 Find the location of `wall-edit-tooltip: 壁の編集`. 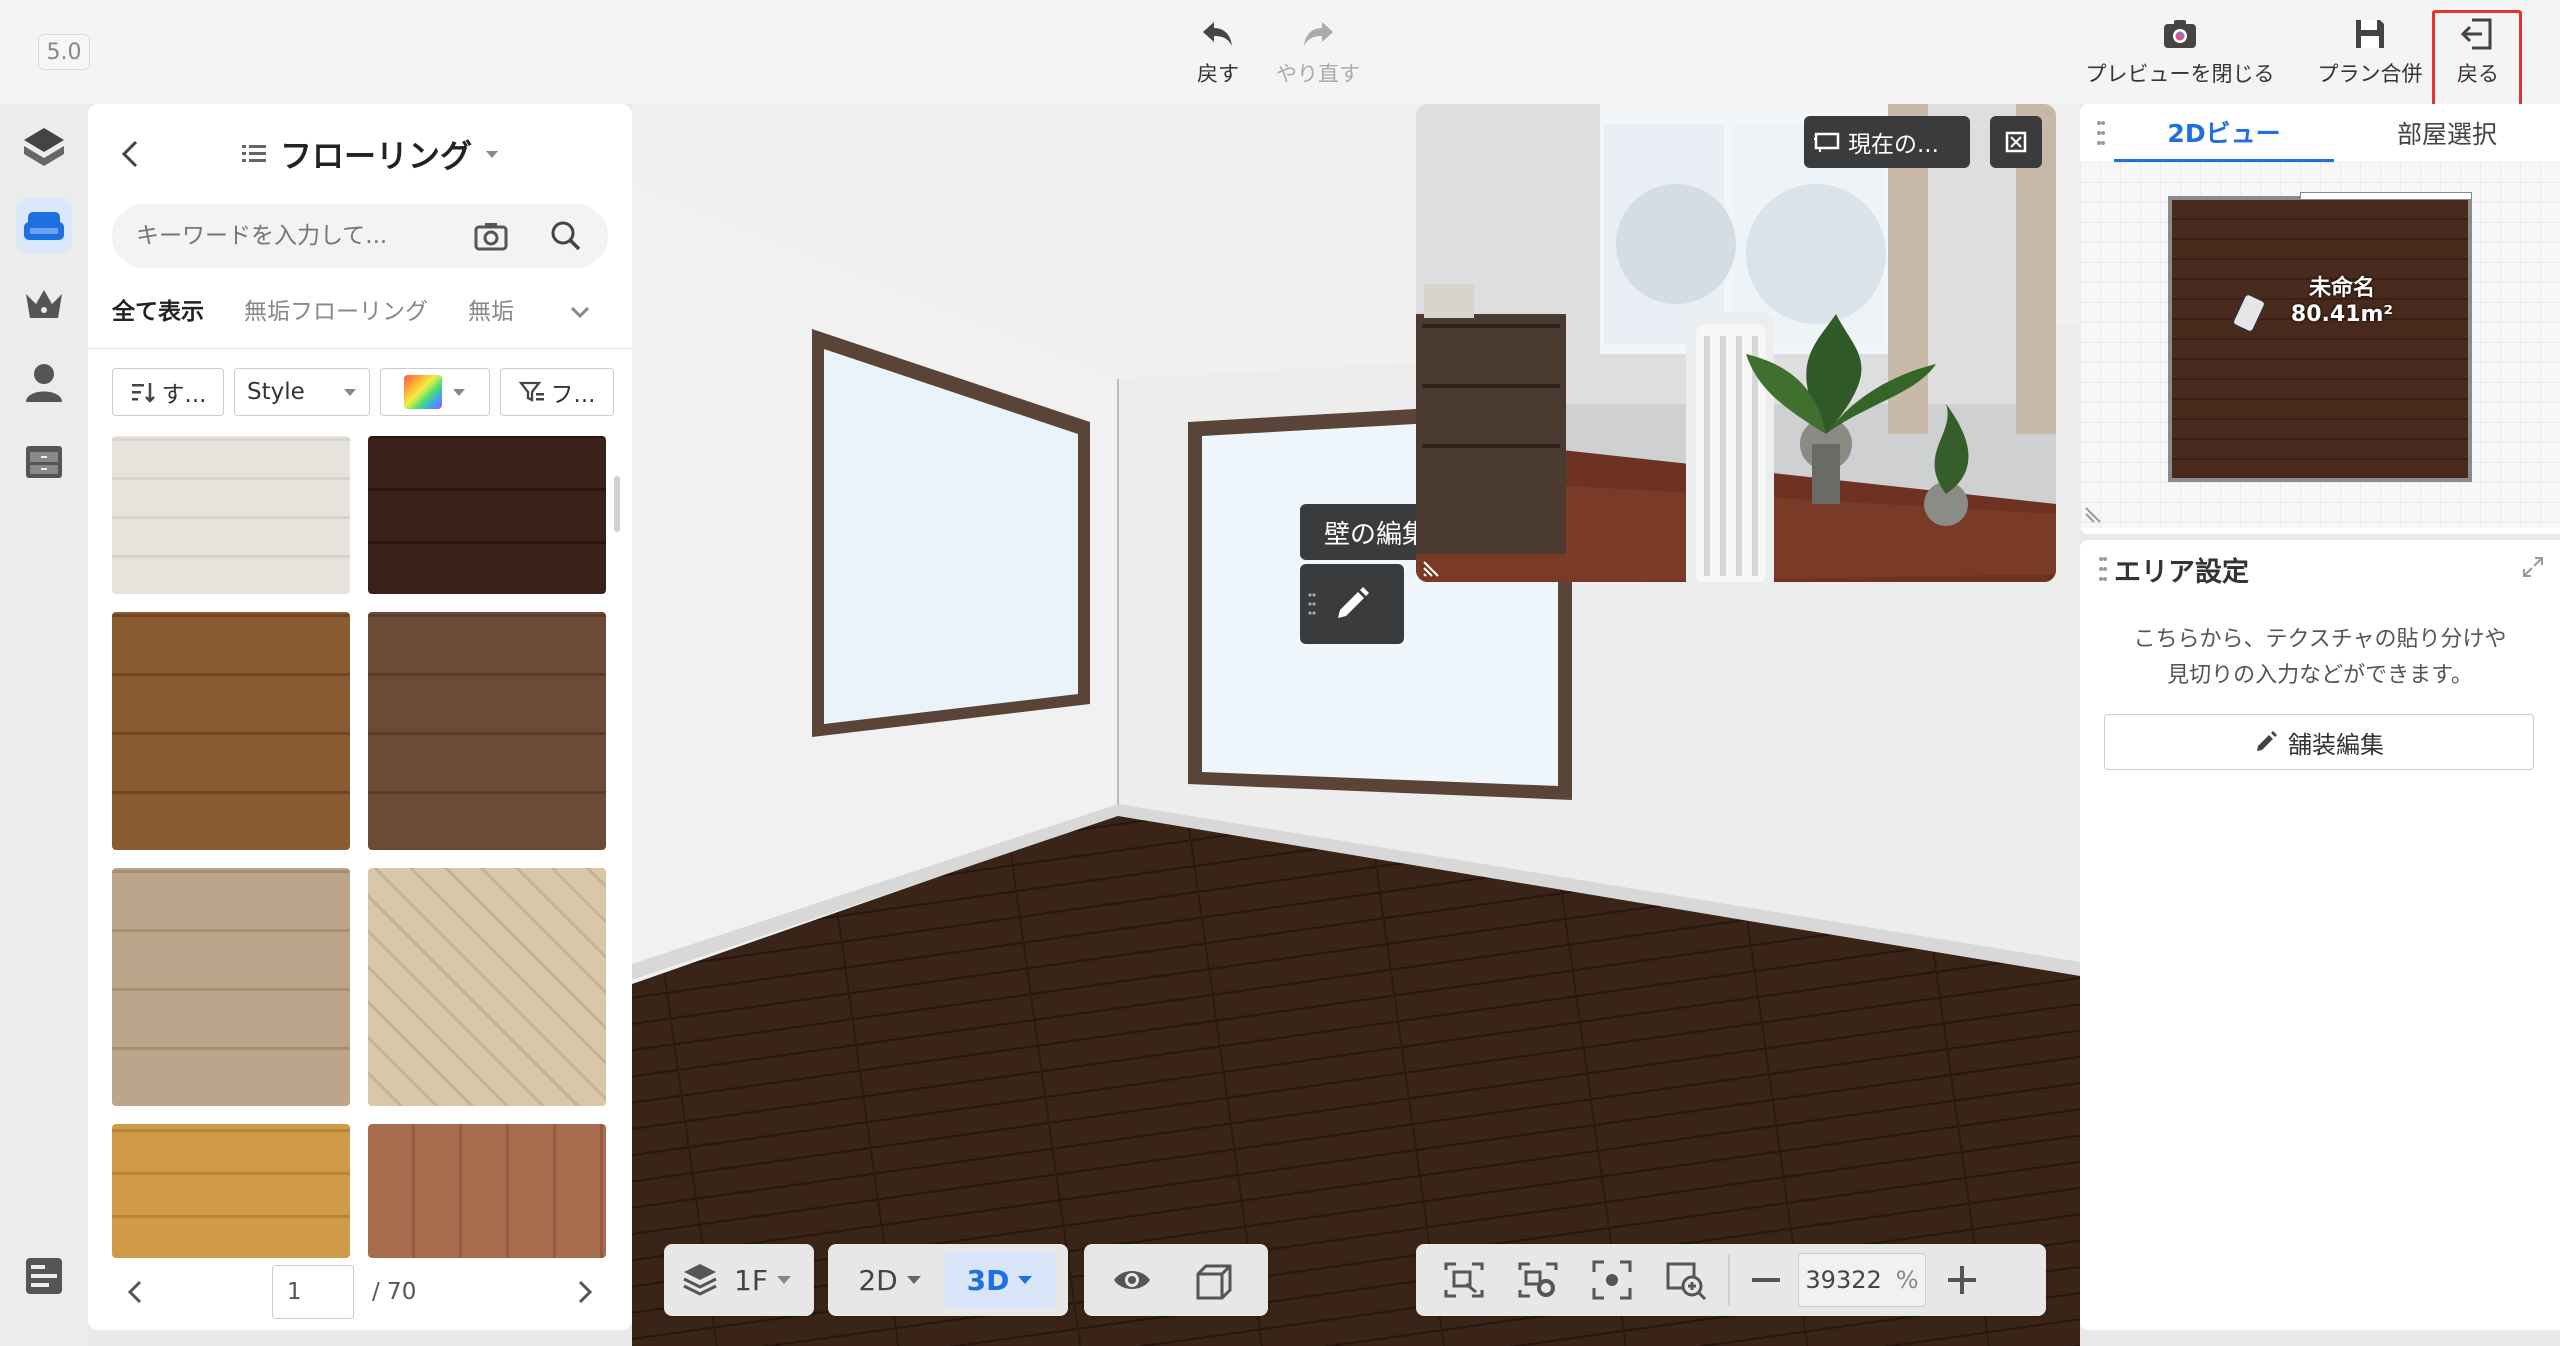

wall-edit-tooltip: 壁の編集 is located at coordinates (1358, 532).